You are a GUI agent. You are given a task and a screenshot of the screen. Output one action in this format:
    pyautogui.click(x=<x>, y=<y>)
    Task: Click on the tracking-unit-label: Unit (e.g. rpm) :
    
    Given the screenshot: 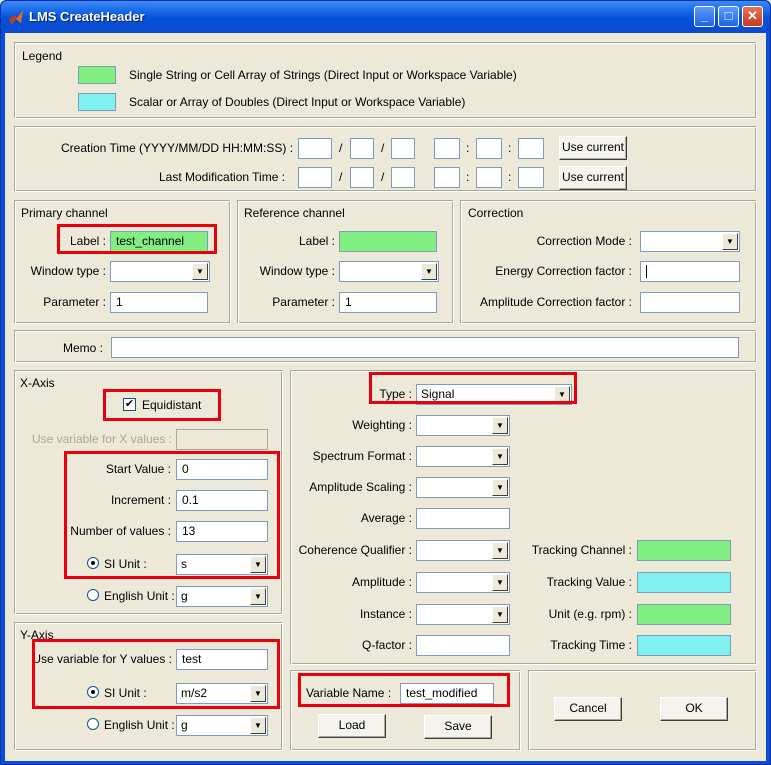 What is the action you would take?
    pyautogui.click(x=590, y=614)
    